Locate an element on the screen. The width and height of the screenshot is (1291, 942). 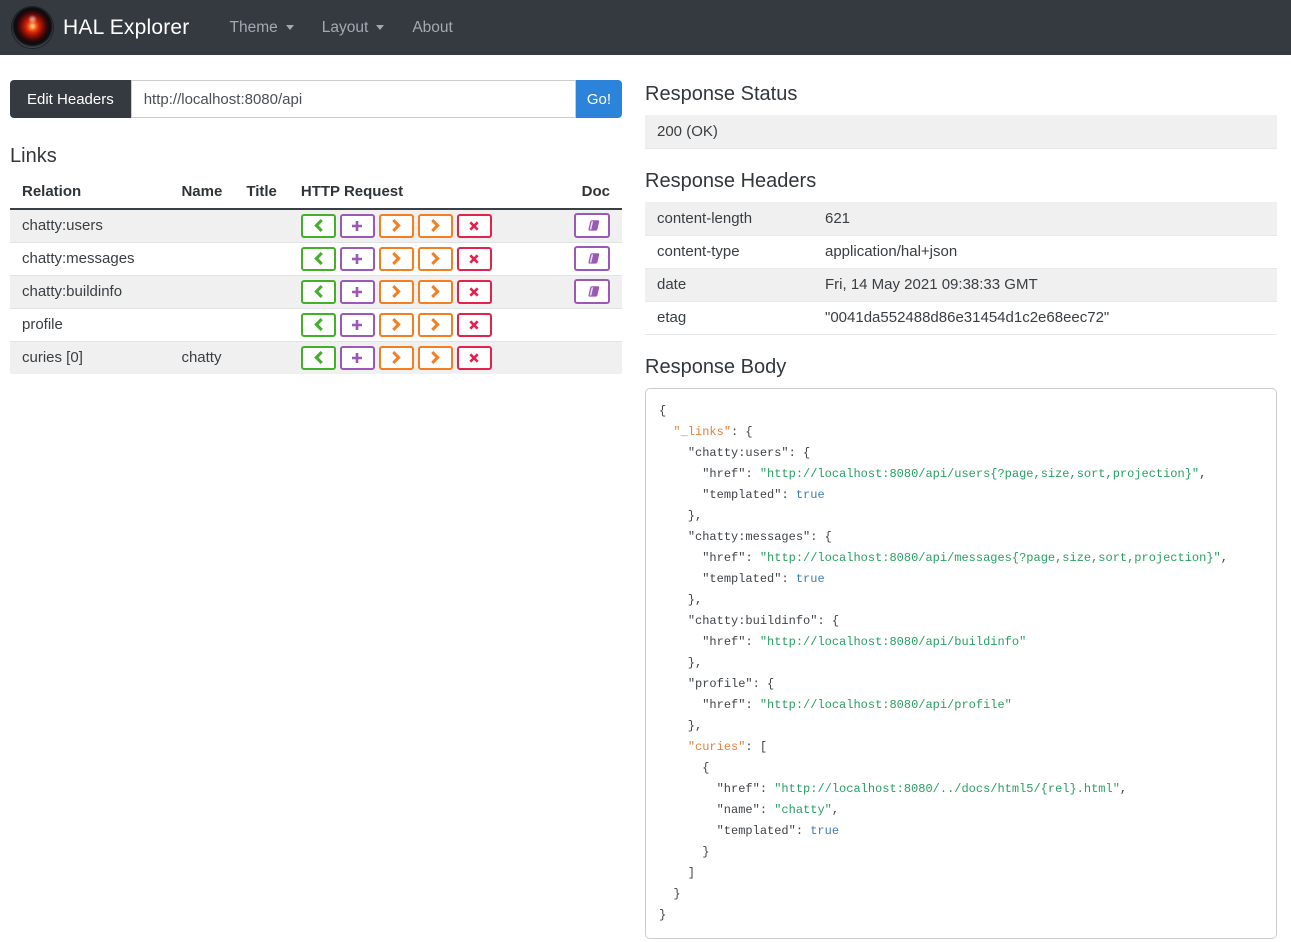
app-title: HAL Explorer is located at coordinates (126, 27).